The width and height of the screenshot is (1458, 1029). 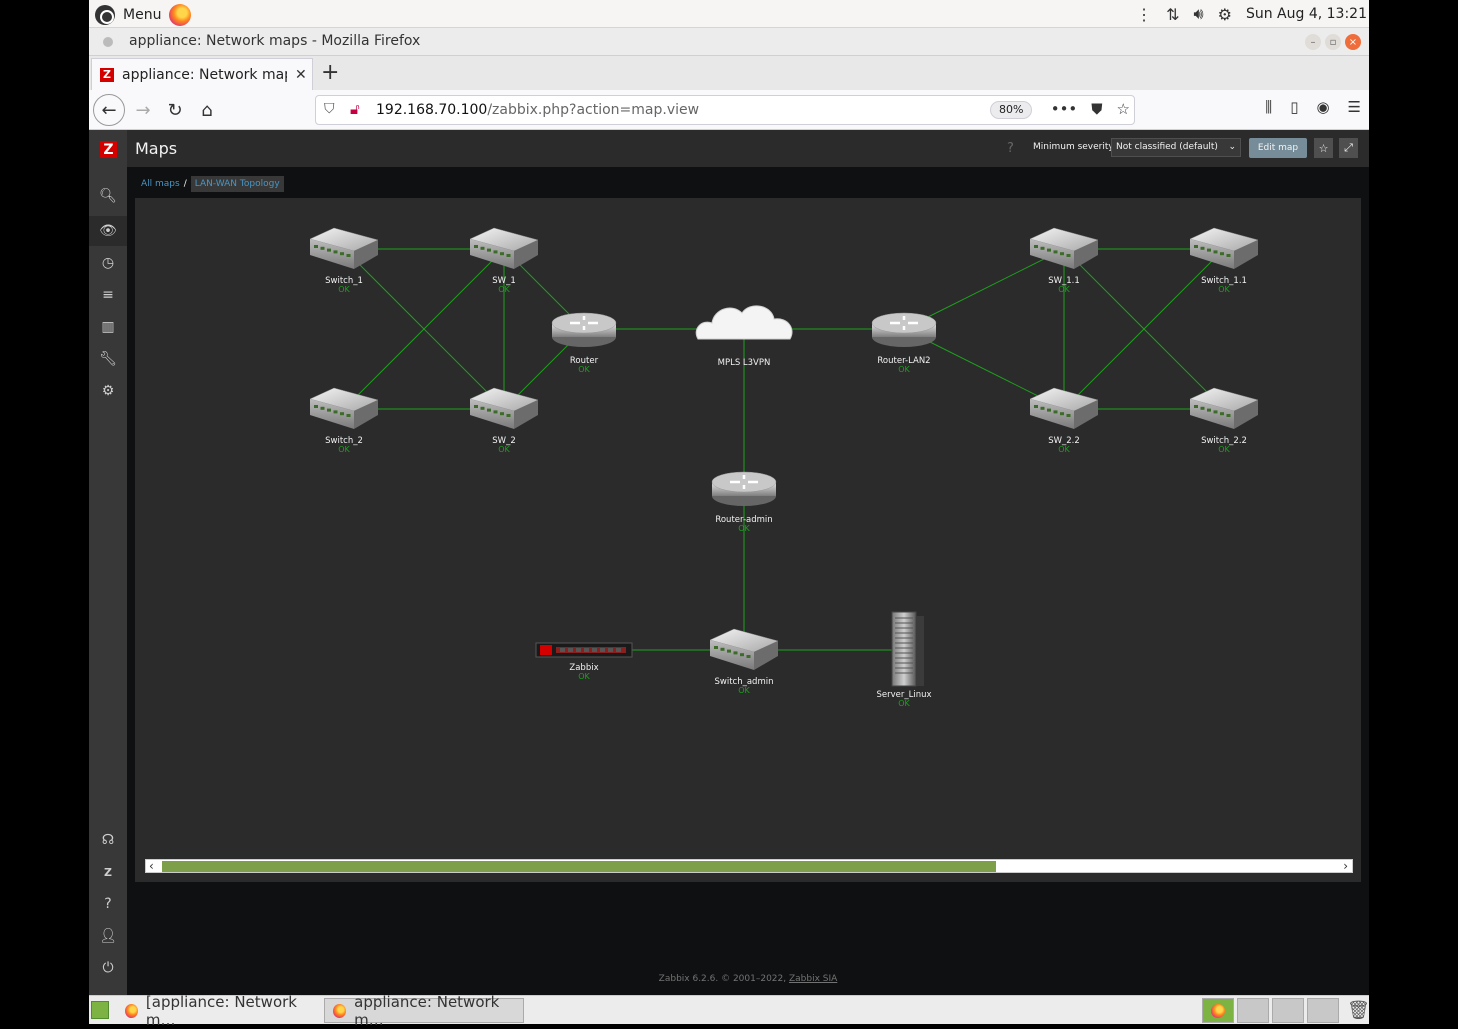 I want to click on reports-chart-icon: ▥, so click(x=108, y=327).